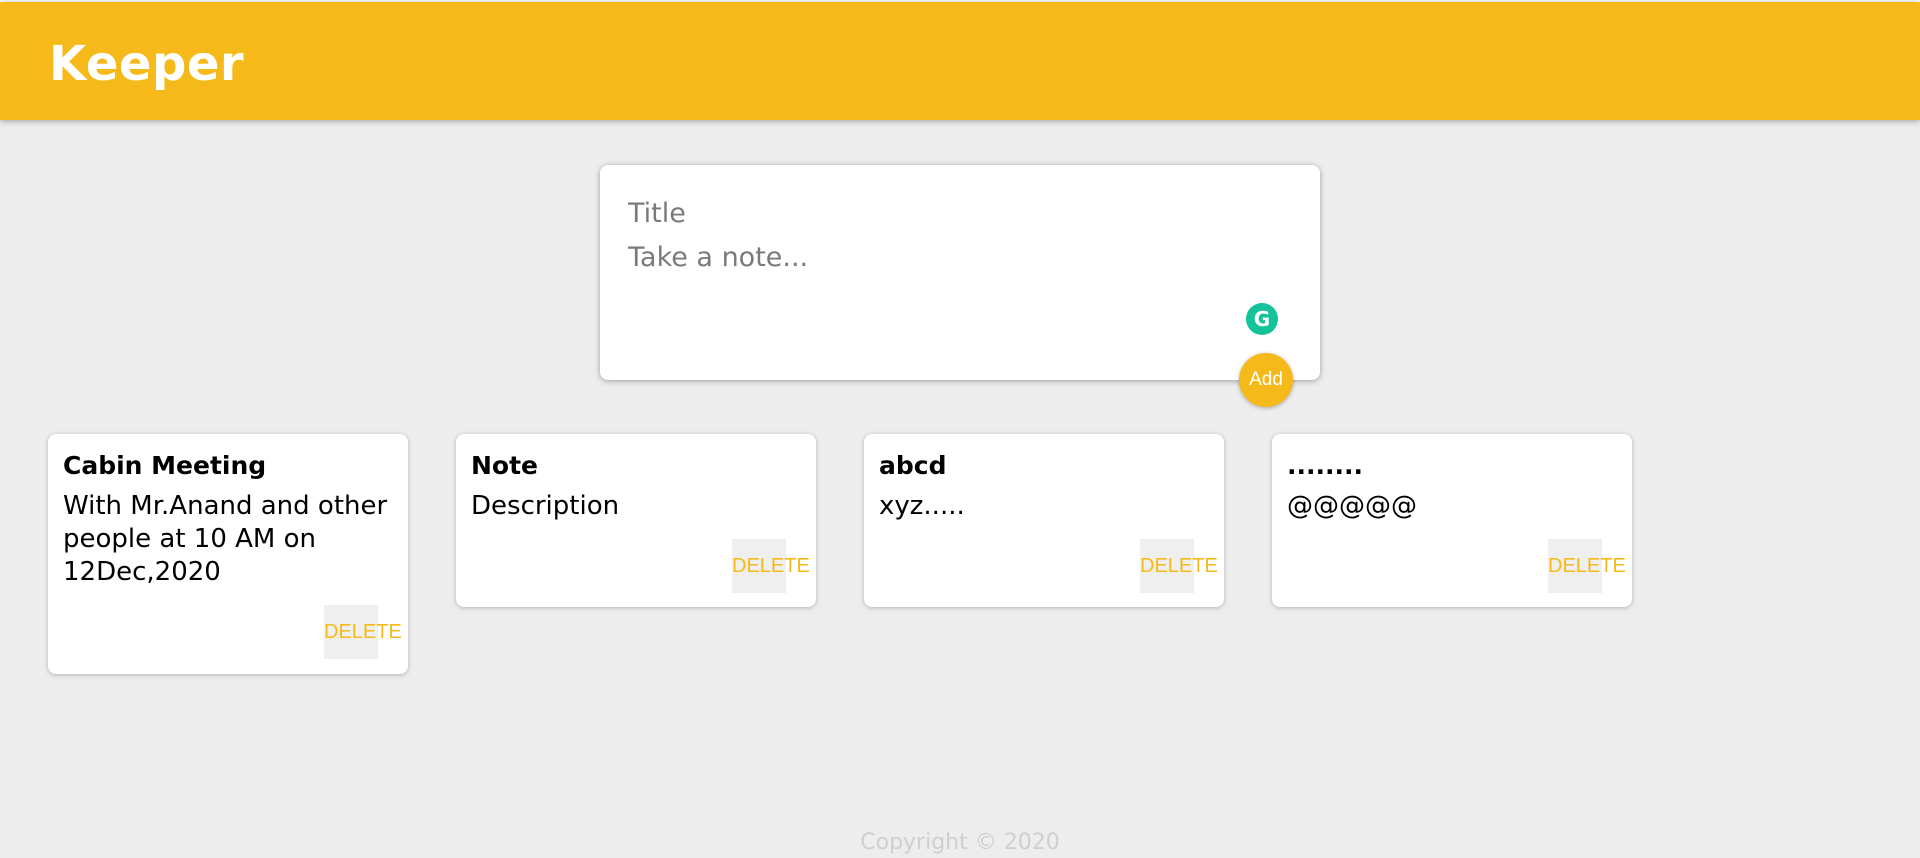 This screenshot has height=858, width=1920. I want to click on create-note-form: G, so click(960, 272).